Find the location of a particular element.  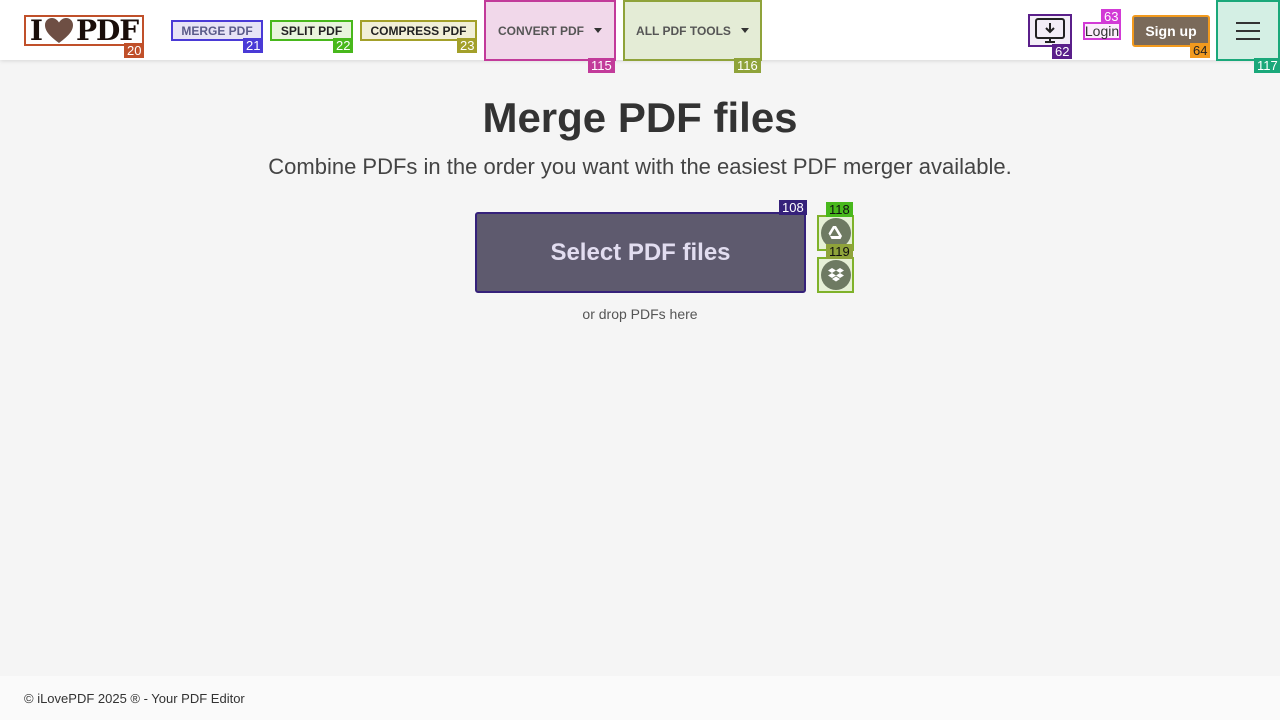

select-pdf-files-button: Select PDF files is located at coordinates (640, 252).